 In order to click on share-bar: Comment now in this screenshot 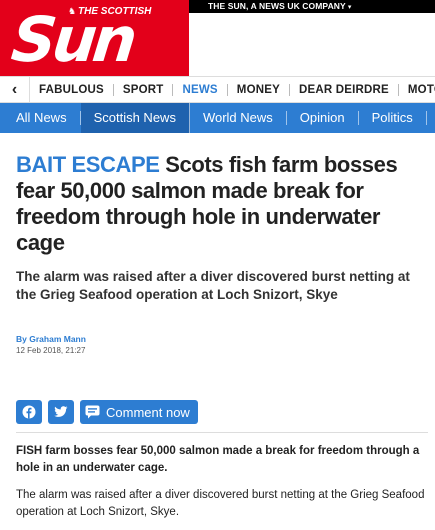, I will do `click(107, 412)`.